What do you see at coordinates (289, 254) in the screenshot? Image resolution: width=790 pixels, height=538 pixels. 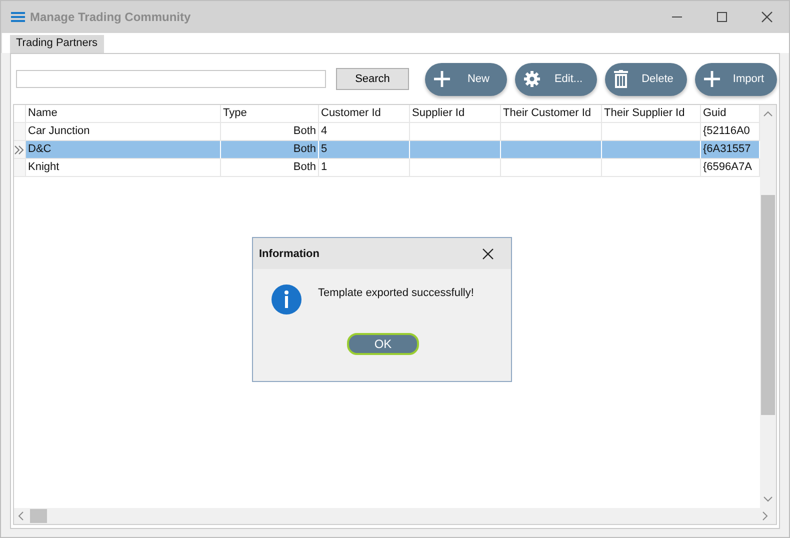 I see `dialog-title: Information` at bounding box center [289, 254].